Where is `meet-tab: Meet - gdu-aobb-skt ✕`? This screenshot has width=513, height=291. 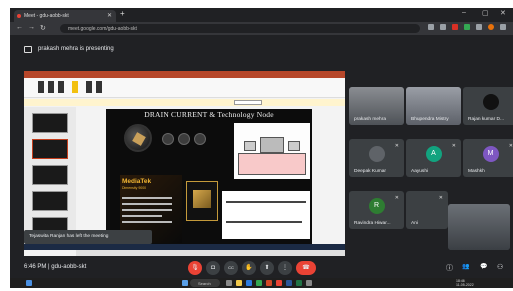
meet-tab: Meet - gdu-aobb-skt ✕ is located at coordinates (65, 16).